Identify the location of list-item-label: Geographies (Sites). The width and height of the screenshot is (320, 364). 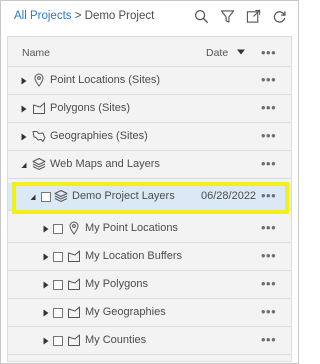
(99, 136).